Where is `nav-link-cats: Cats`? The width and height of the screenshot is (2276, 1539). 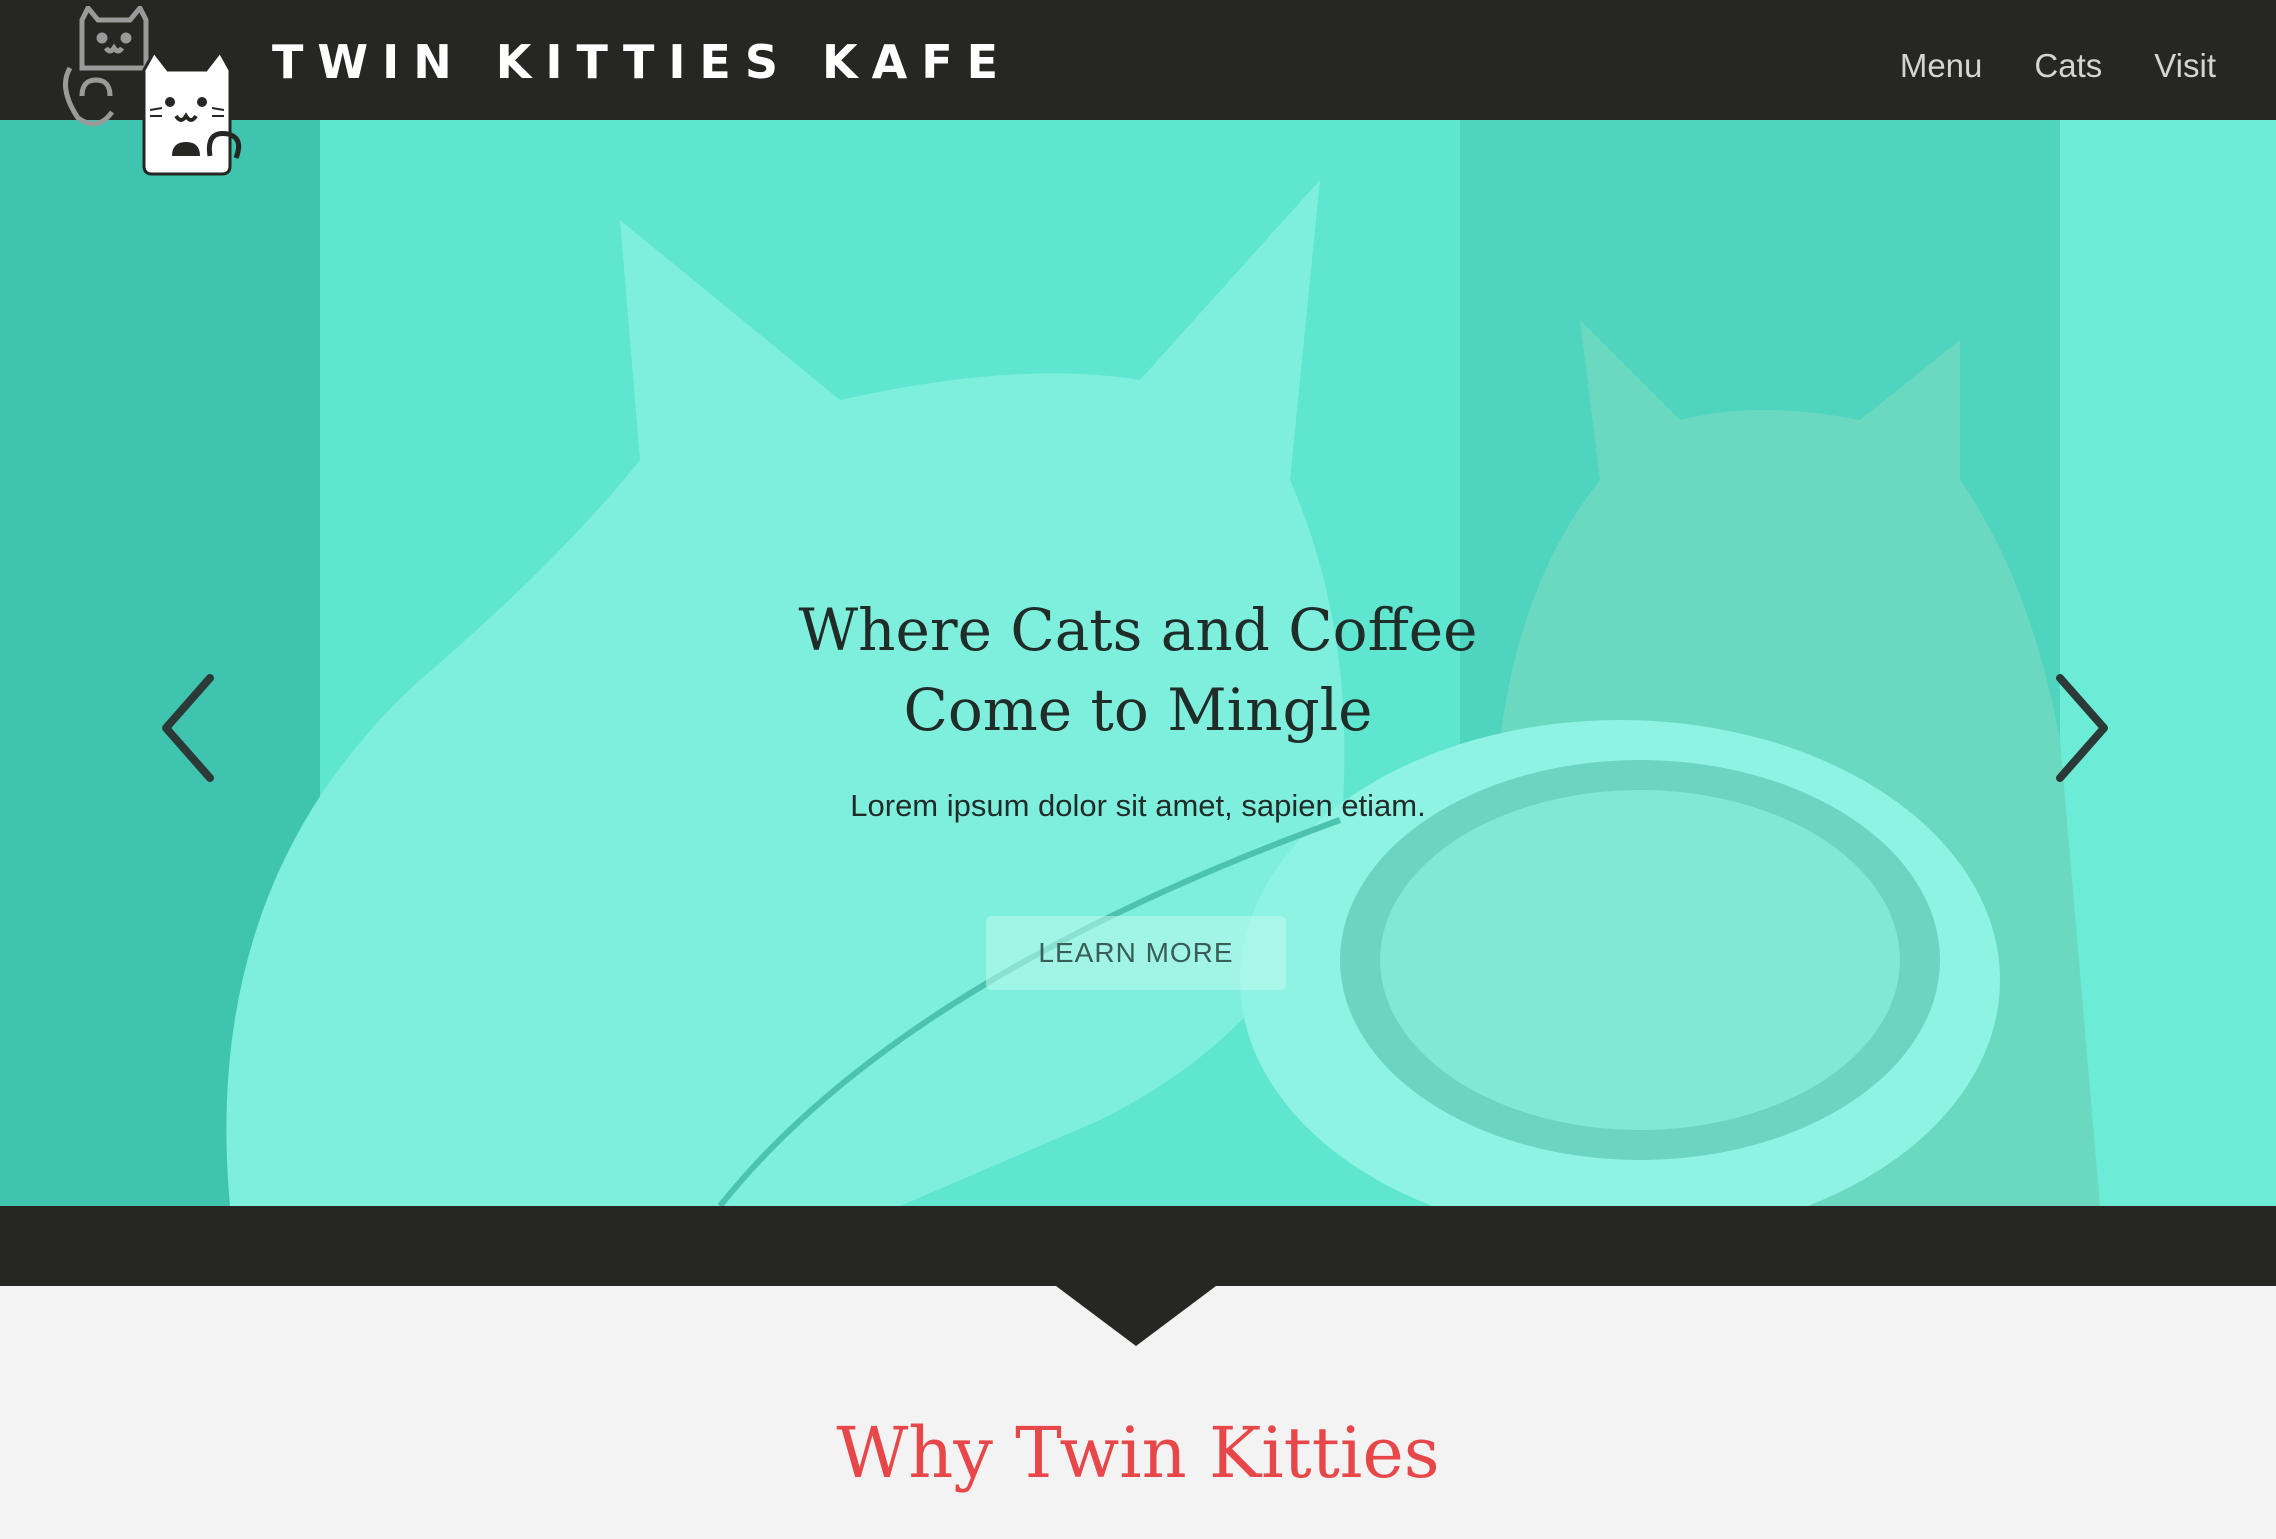
nav-link-cats: Cats is located at coordinates (2068, 66).